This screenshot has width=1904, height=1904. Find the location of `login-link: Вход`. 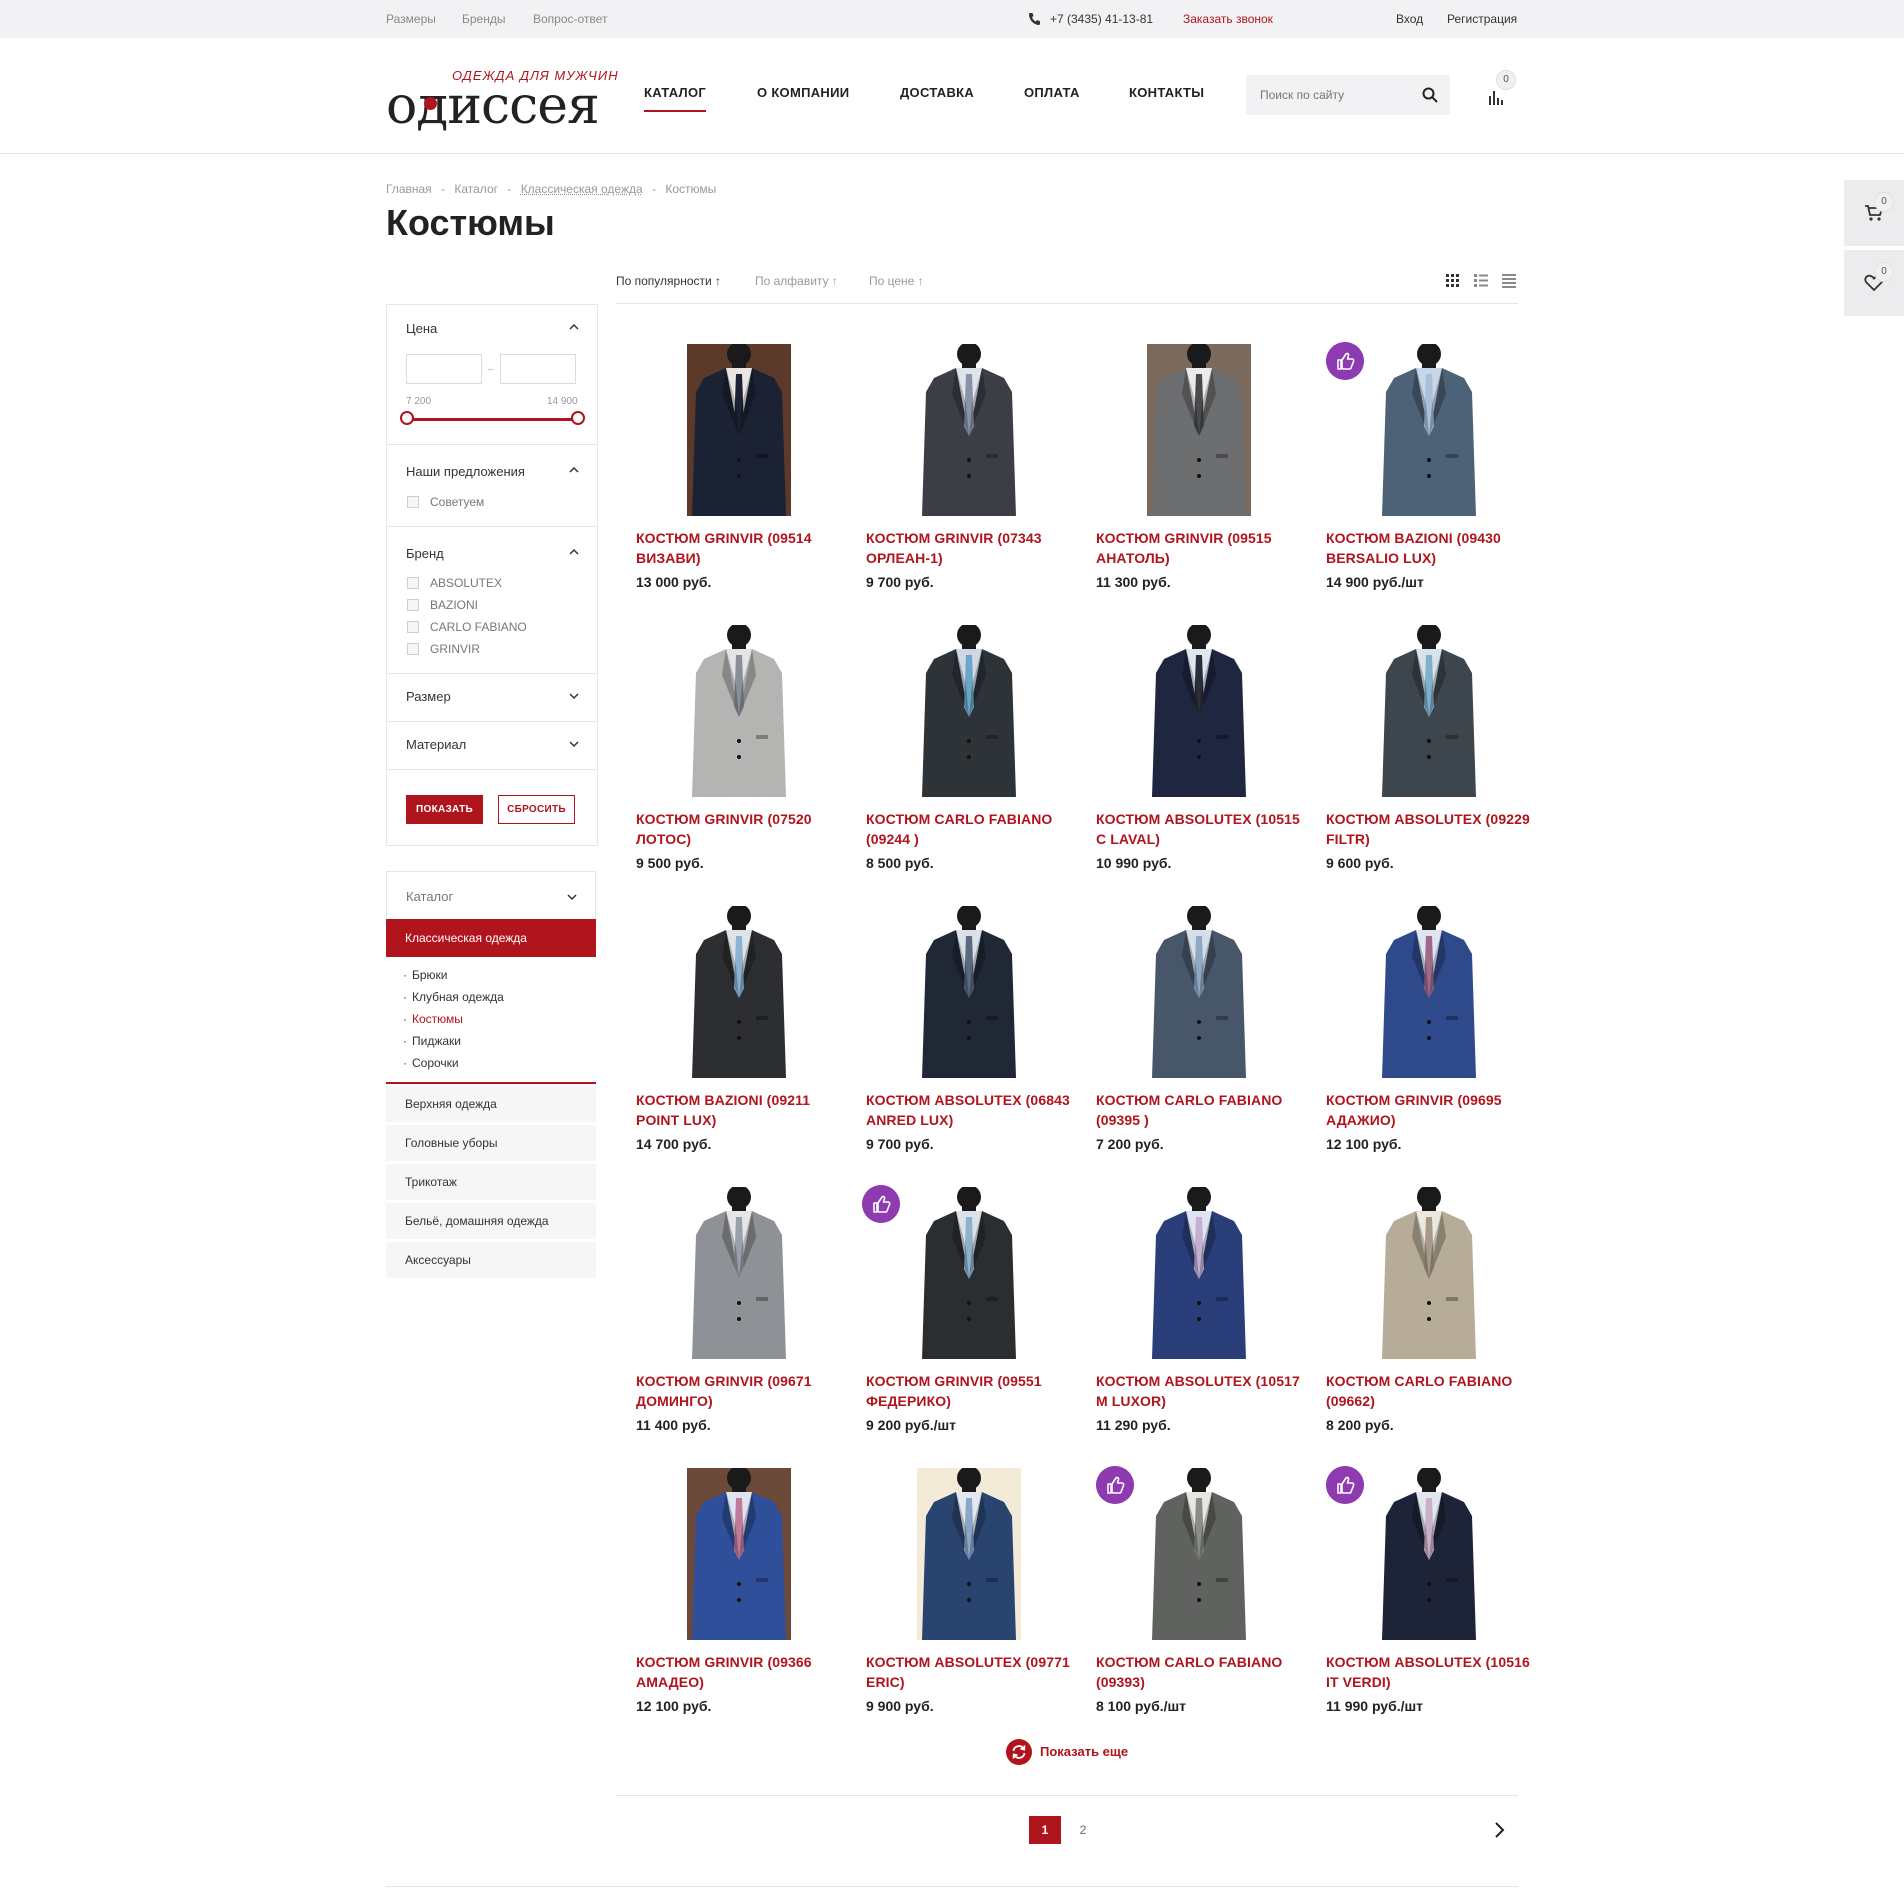

login-link: Вход is located at coordinates (1409, 19).